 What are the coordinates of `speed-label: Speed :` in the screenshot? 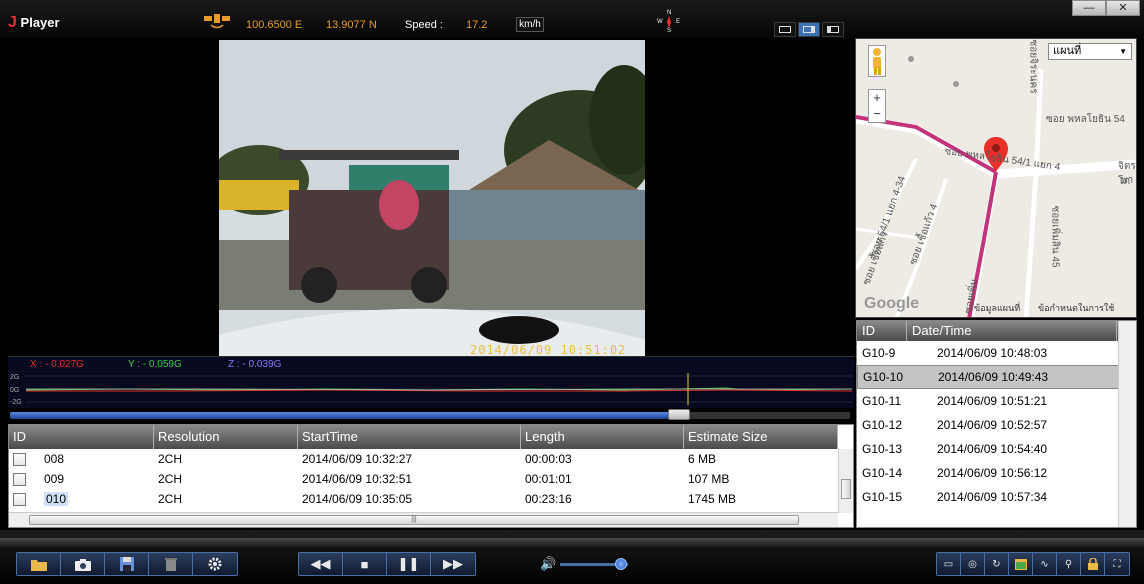 It's located at (424, 25).